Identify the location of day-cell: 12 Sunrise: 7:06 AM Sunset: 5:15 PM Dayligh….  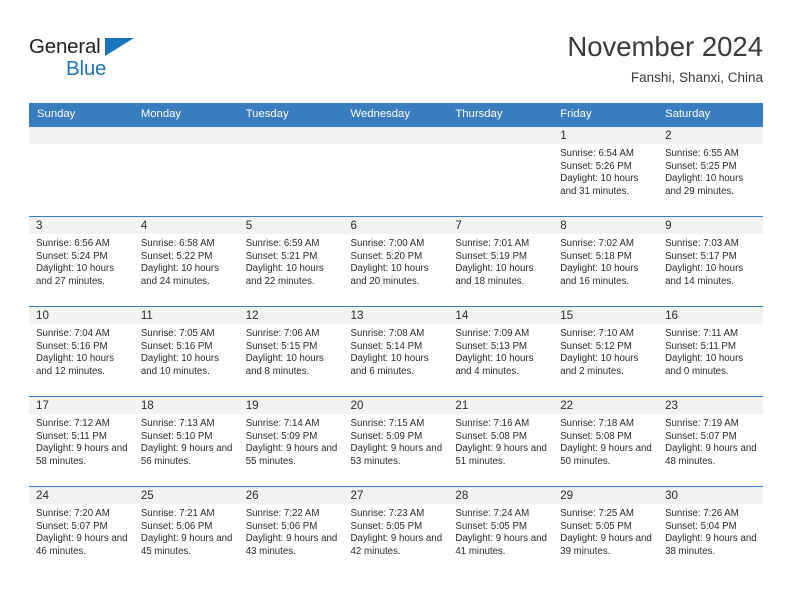
(291, 351).